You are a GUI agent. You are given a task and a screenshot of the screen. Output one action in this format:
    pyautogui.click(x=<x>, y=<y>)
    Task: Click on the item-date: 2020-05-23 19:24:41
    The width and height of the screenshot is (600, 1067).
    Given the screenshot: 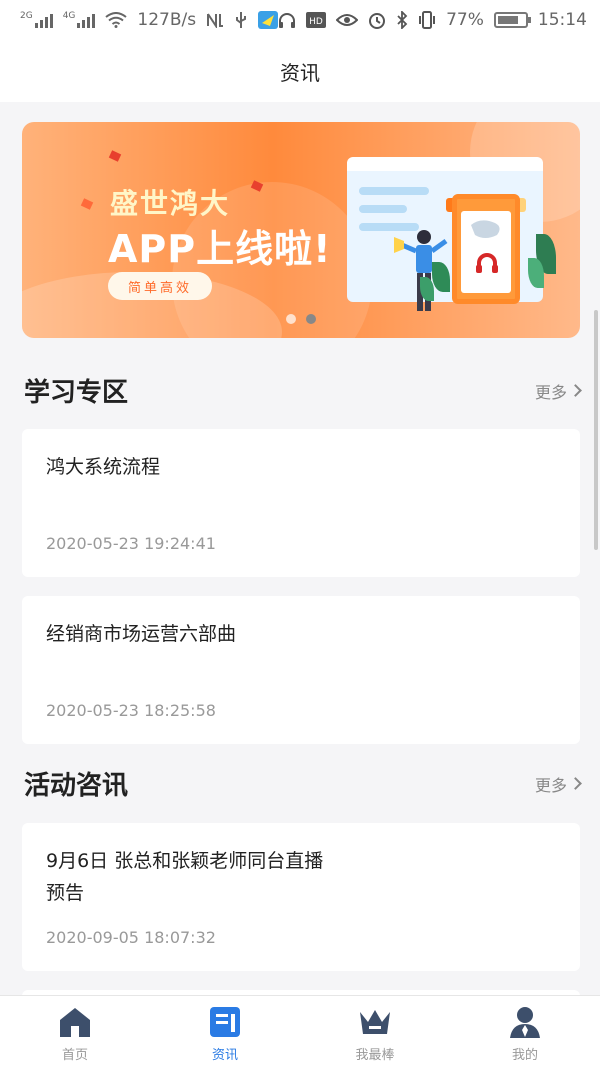 What is the action you would take?
    pyautogui.click(x=131, y=543)
    